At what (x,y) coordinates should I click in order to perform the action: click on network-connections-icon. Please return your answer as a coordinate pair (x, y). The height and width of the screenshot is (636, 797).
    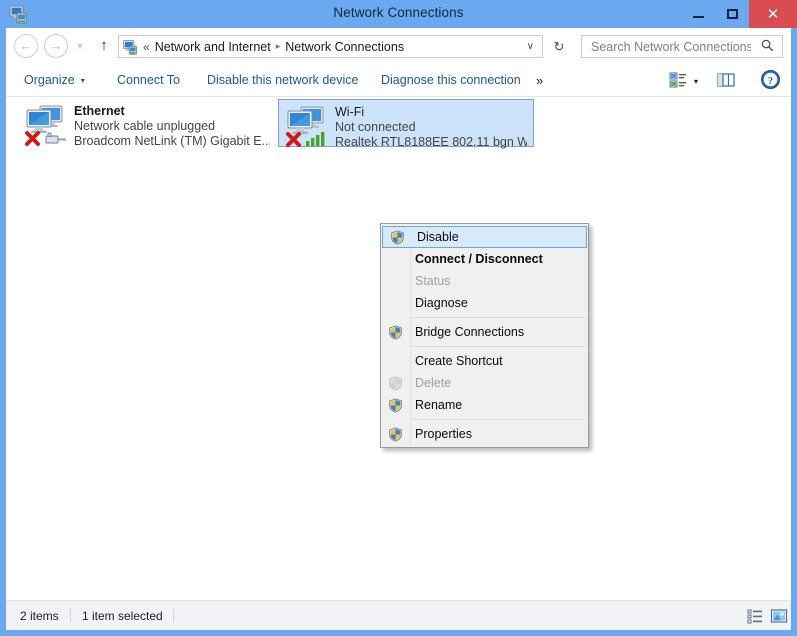
    Looking at the image, I should click on (18, 14).